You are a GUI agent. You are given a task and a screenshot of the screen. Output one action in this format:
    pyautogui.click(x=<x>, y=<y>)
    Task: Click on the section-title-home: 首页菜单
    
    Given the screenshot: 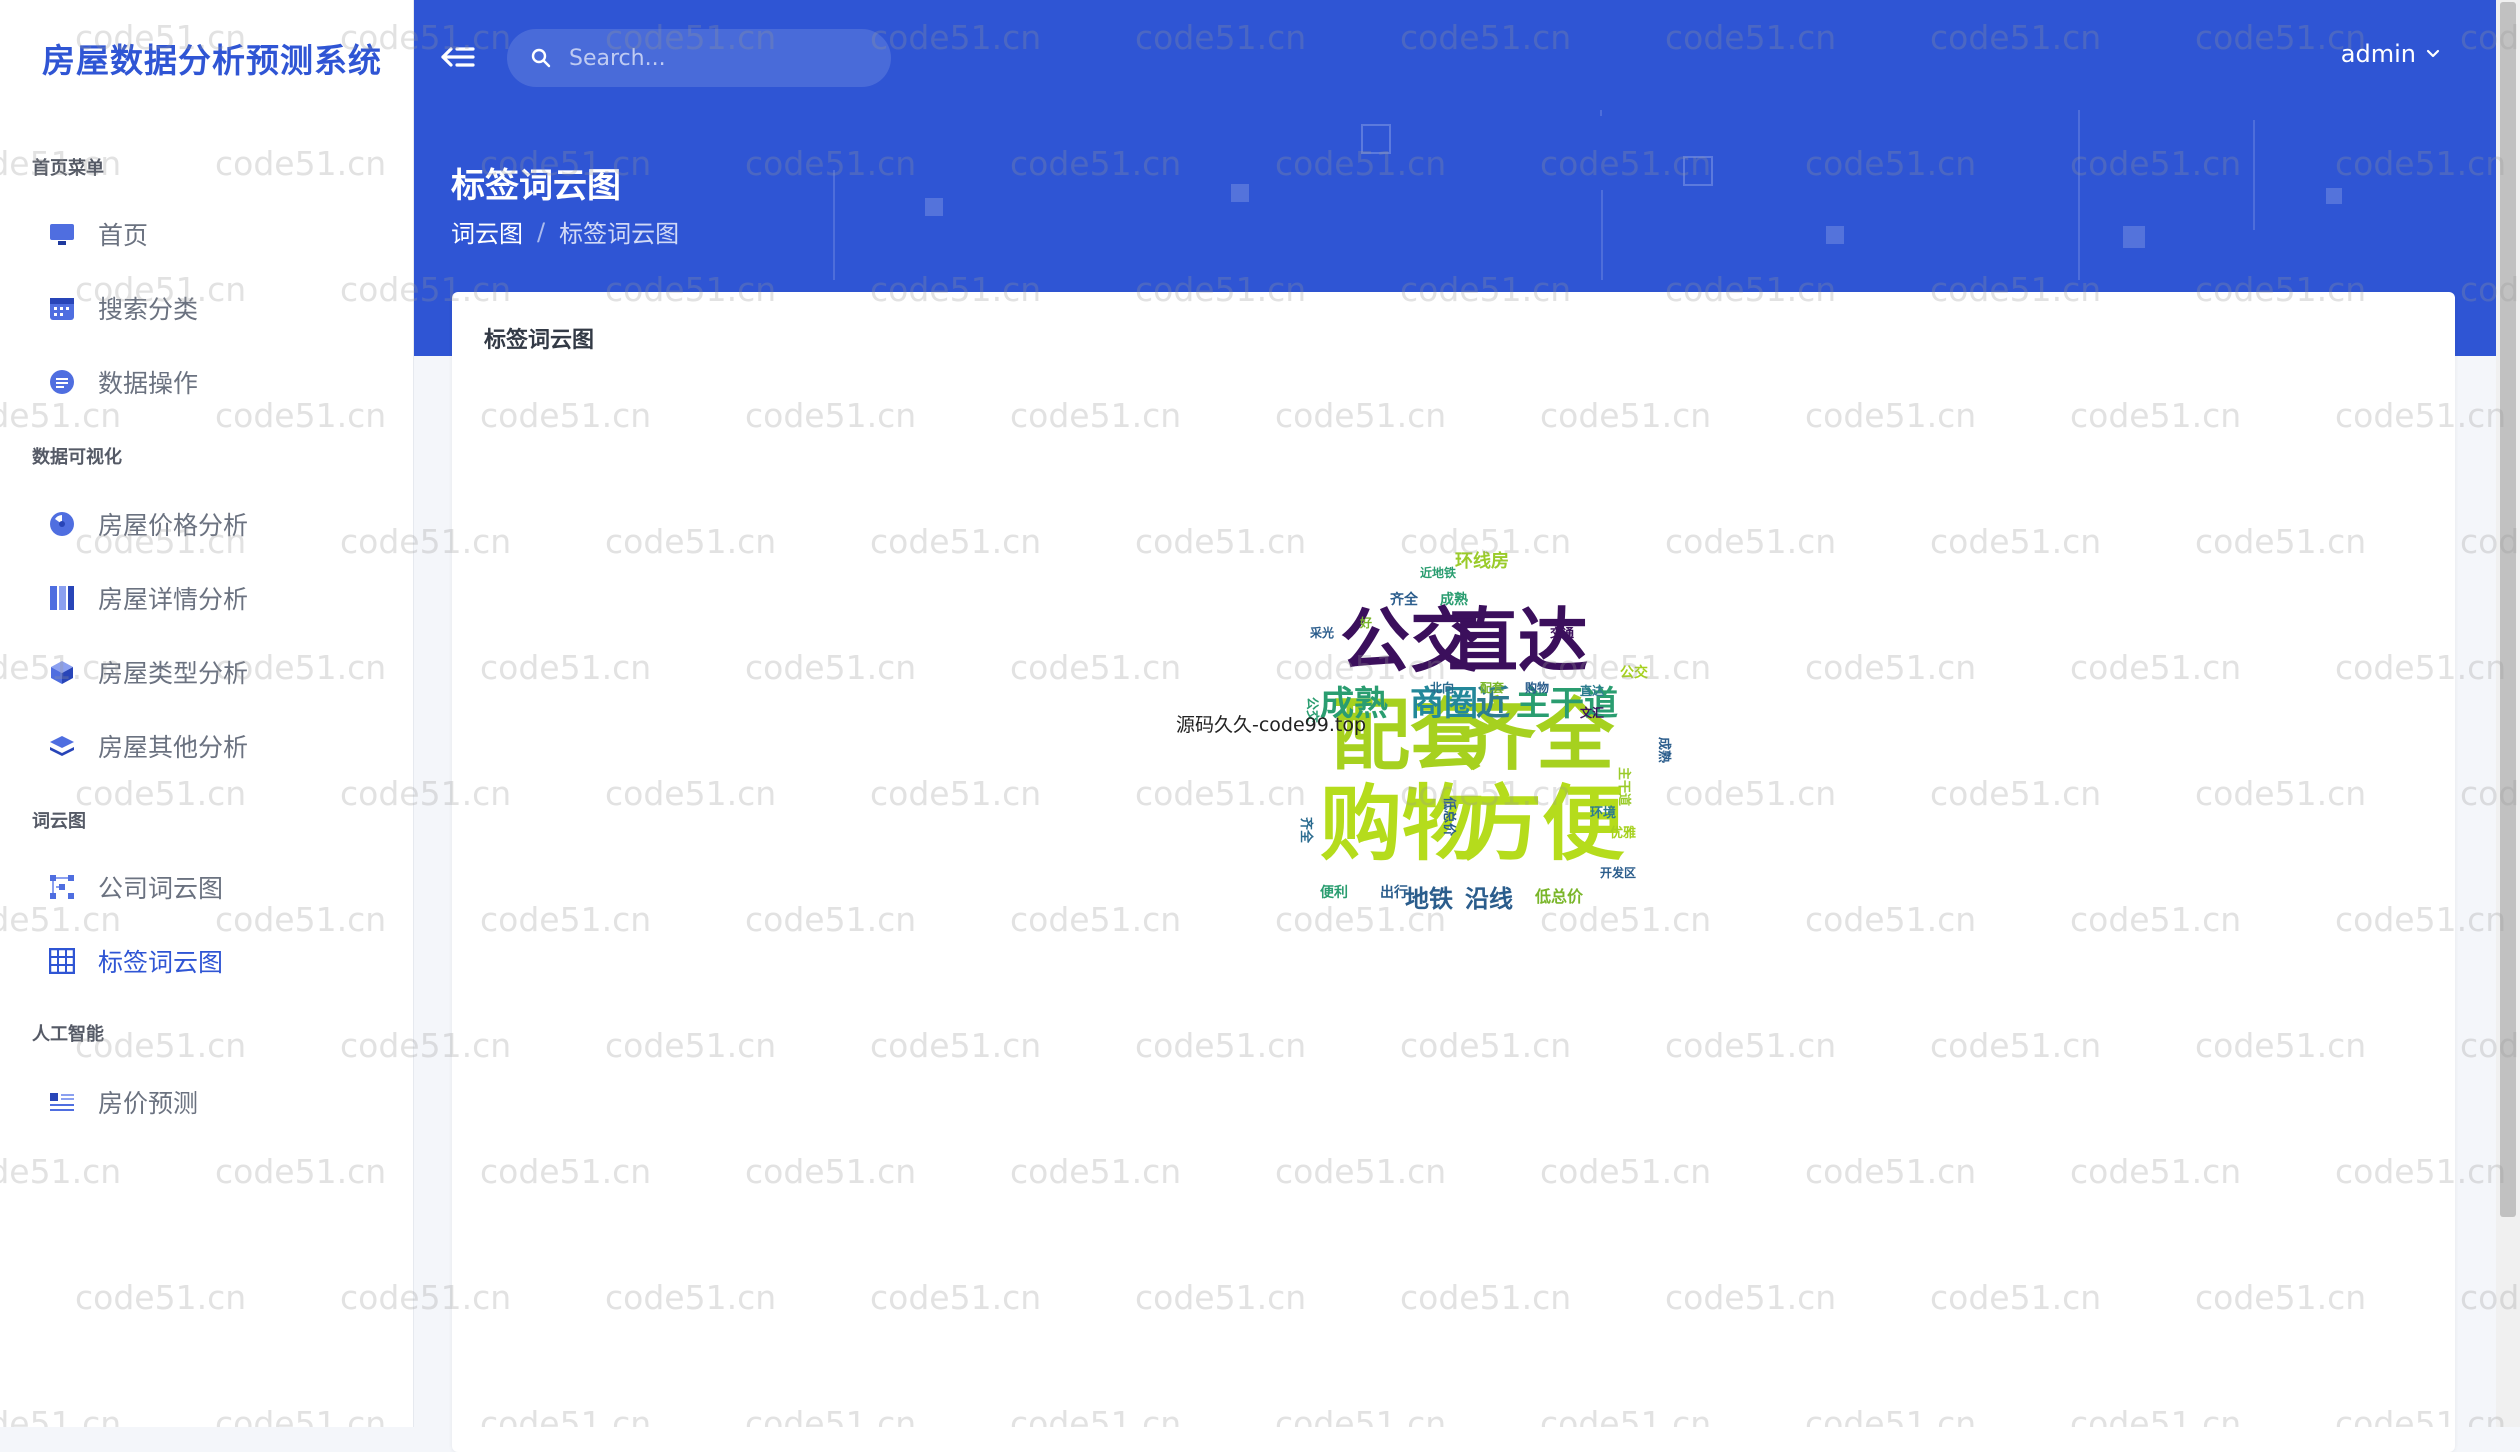 What is the action you would take?
    pyautogui.click(x=68, y=168)
    